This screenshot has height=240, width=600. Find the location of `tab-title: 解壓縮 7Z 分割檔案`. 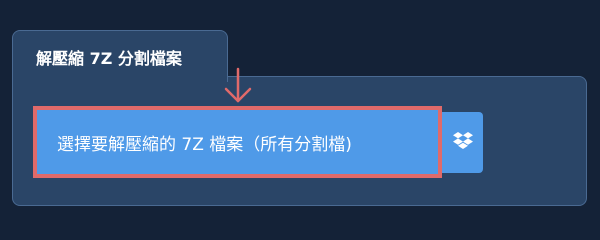

tab-title: 解壓縮 7Z 分割檔案 is located at coordinates (109, 58).